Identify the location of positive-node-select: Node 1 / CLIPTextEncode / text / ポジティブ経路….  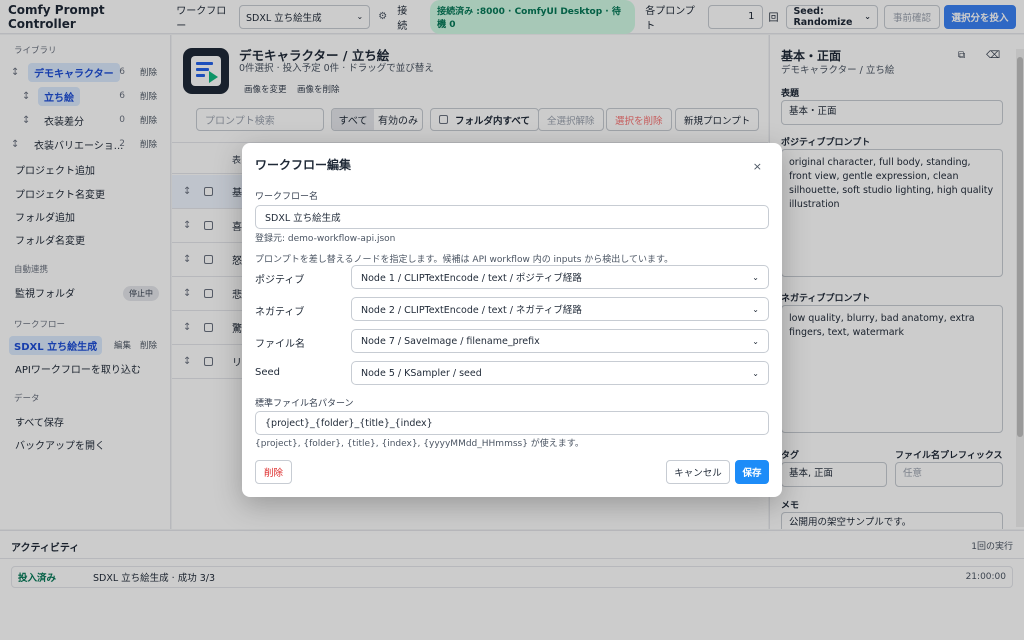
(560, 277).